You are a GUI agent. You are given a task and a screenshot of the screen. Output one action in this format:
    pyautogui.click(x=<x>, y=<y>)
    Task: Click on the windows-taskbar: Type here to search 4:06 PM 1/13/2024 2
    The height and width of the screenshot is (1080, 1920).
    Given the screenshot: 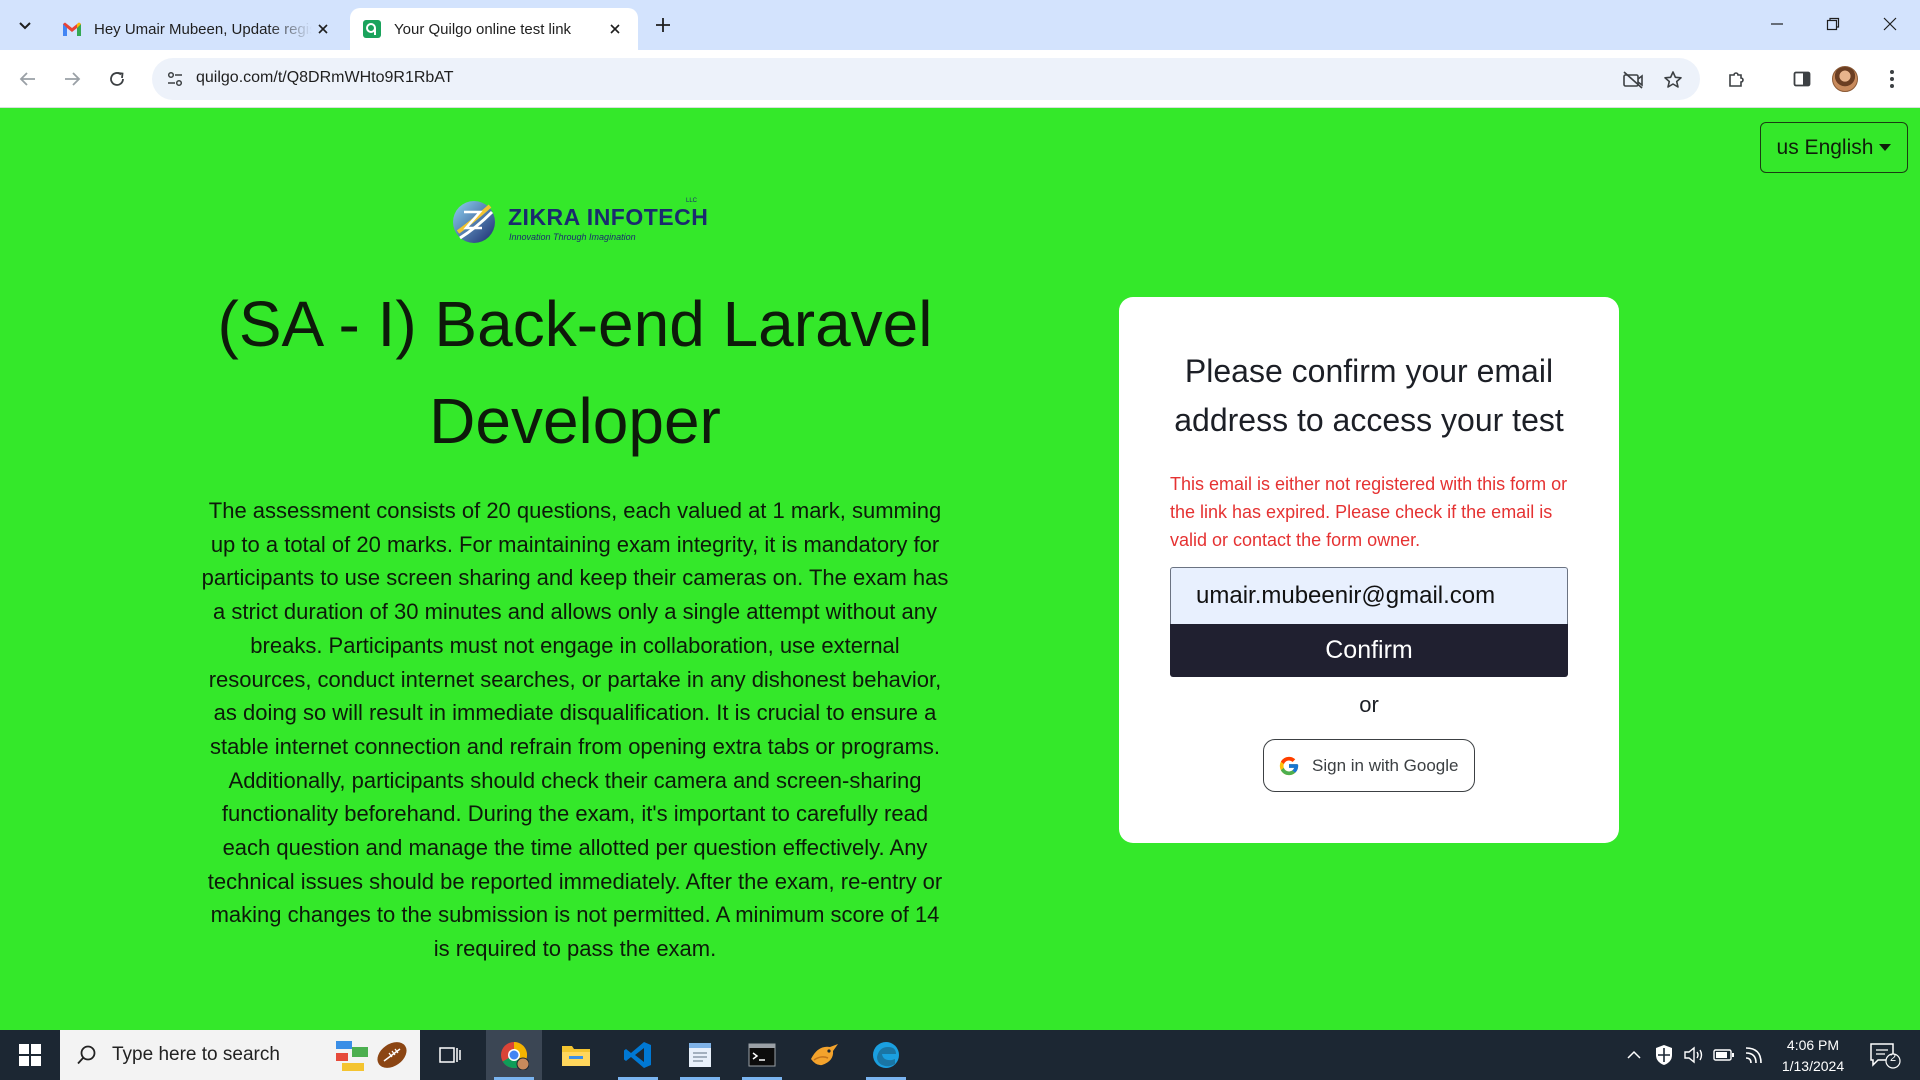 What is the action you would take?
    pyautogui.click(x=960, y=1055)
    